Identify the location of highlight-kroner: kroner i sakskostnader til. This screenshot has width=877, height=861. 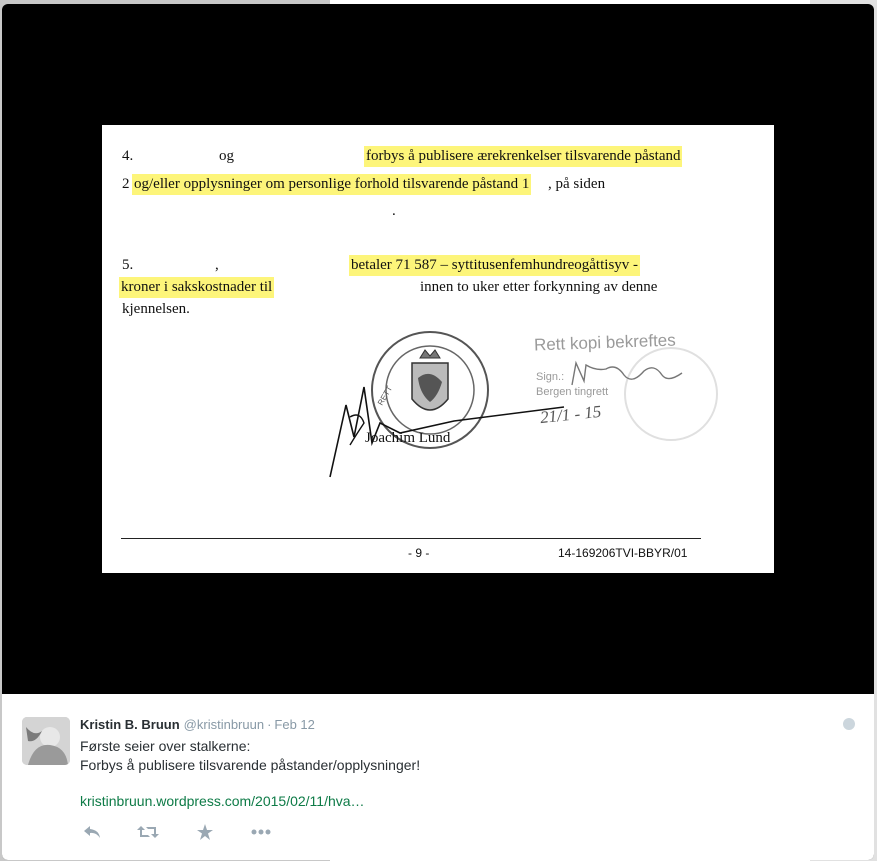
(197, 287).